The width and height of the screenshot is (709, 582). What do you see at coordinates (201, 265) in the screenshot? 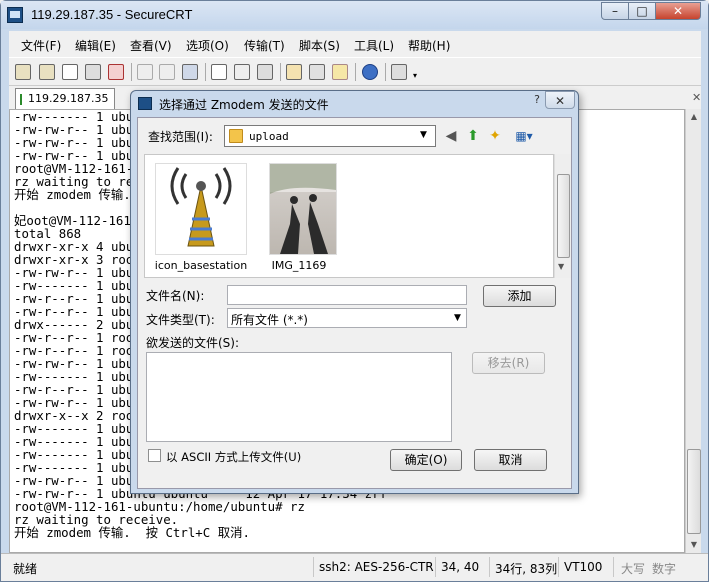
I see `file-name: icon_basestation` at bounding box center [201, 265].